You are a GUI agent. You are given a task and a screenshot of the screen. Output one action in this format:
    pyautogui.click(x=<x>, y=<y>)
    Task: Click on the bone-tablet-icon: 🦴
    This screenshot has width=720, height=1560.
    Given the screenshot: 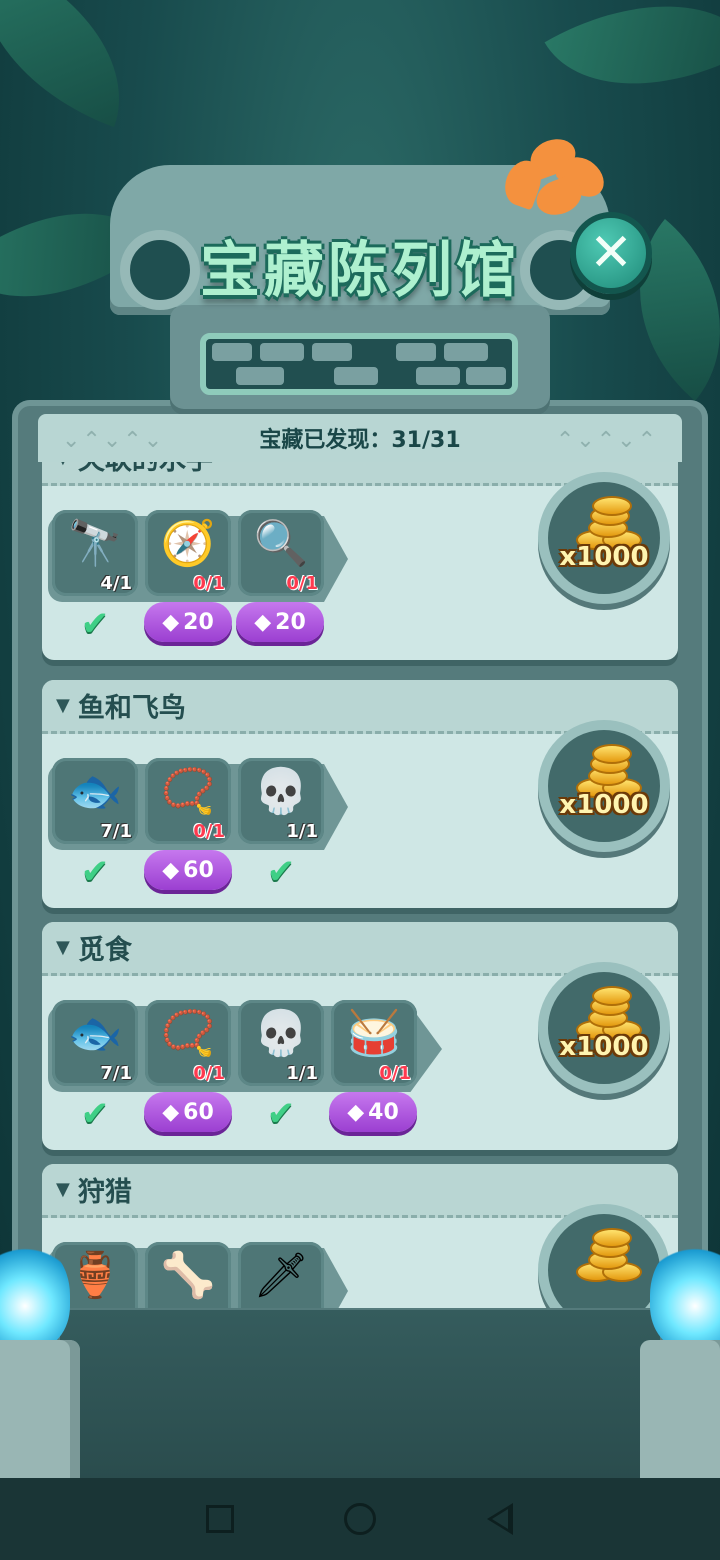 What is the action you would take?
    pyautogui.click(x=188, y=1275)
    